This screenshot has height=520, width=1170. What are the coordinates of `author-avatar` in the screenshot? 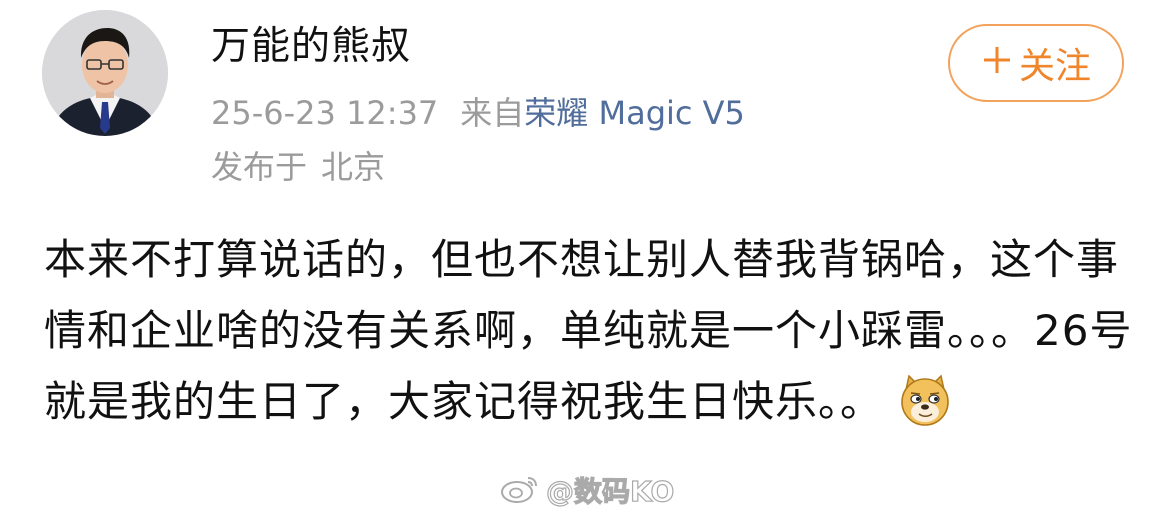 It's located at (105, 73).